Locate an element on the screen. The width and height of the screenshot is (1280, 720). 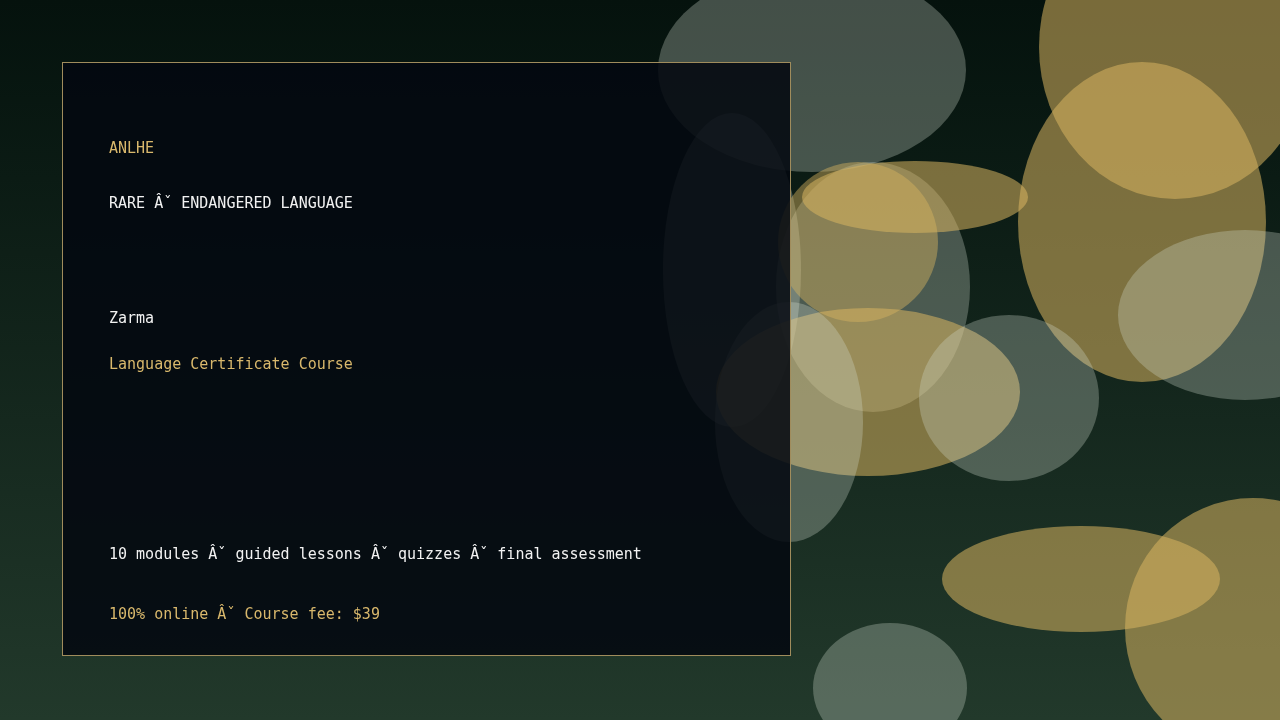
eyebrow-label: ANLHE is located at coordinates (132, 148).